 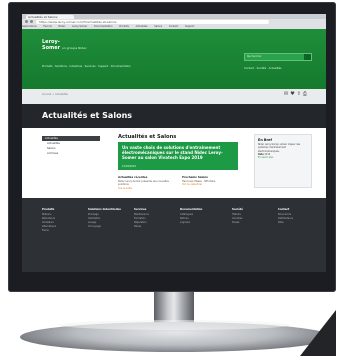 What do you see at coordinates (124, 26) in the screenshot?
I see `bookmark-item: Produits` at bounding box center [124, 26].